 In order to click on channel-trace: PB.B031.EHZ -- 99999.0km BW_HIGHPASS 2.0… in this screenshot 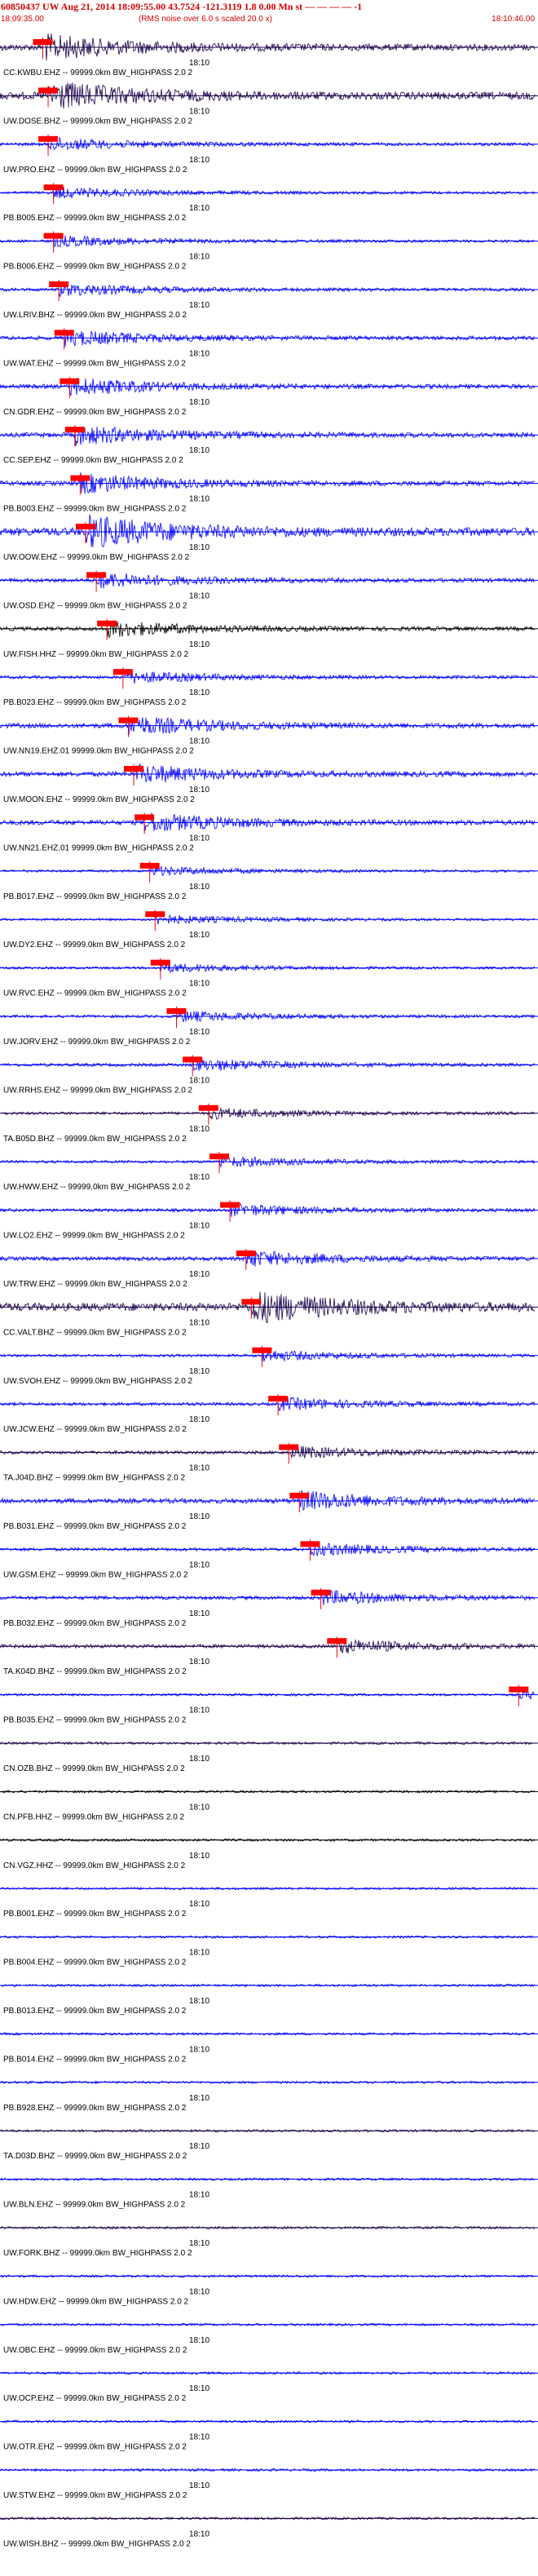, I will do `click(269, 1510)`.